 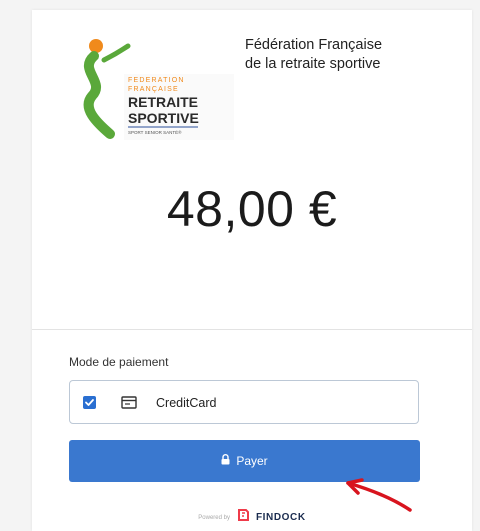 I want to click on pay-button-label: Payer, so click(x=252, y=461).